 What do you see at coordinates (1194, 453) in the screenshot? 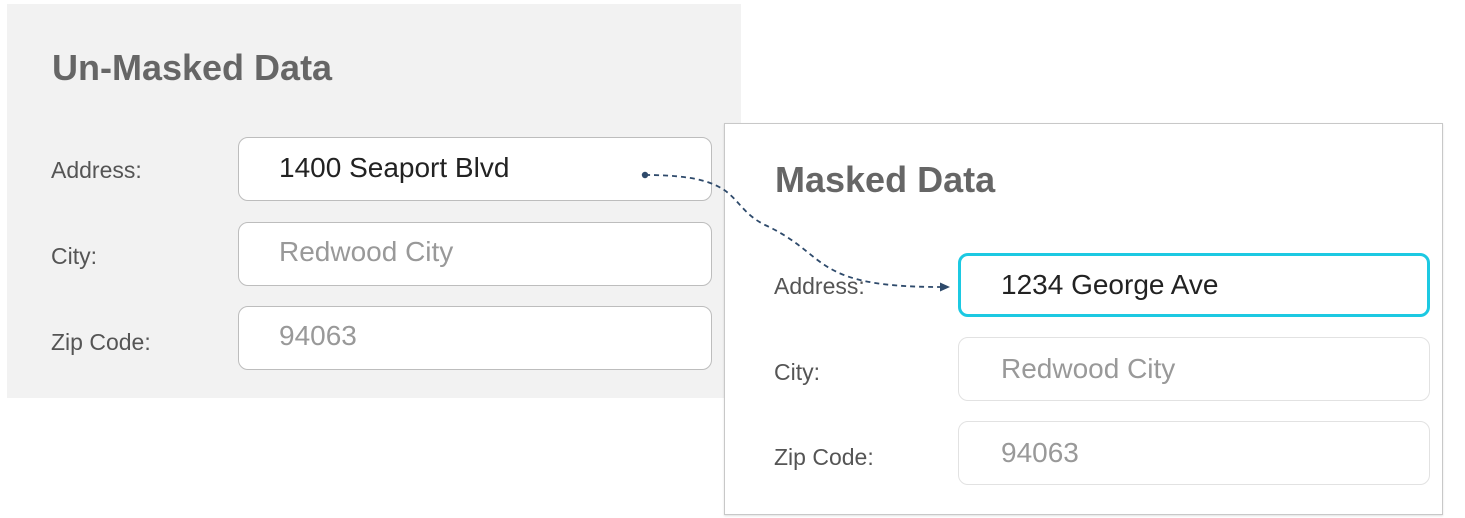
I see `masked-zip-field: 94063` at bounding box center [1194, 453].